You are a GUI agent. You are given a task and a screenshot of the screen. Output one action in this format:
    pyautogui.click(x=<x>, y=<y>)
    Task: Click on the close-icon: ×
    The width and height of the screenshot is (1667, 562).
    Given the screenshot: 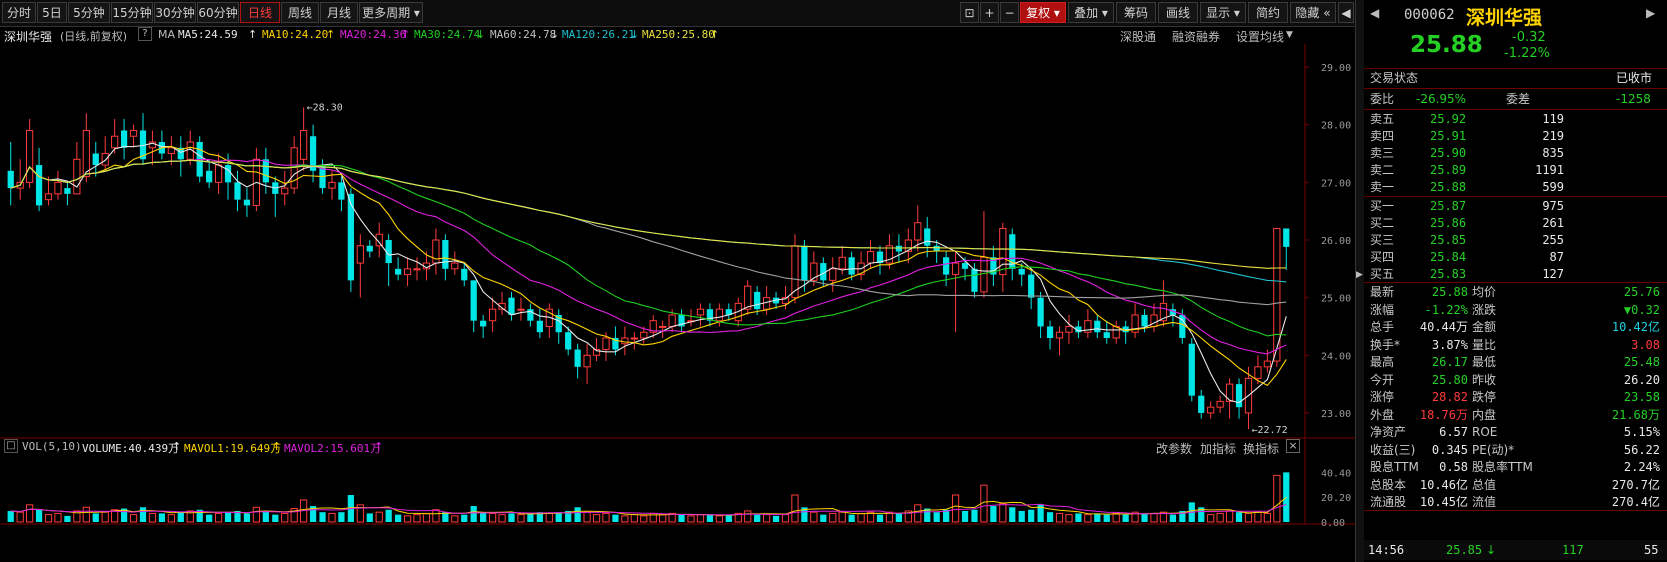 What is the action you would take?
    pyautogui.click(x=1293, y=446)
    